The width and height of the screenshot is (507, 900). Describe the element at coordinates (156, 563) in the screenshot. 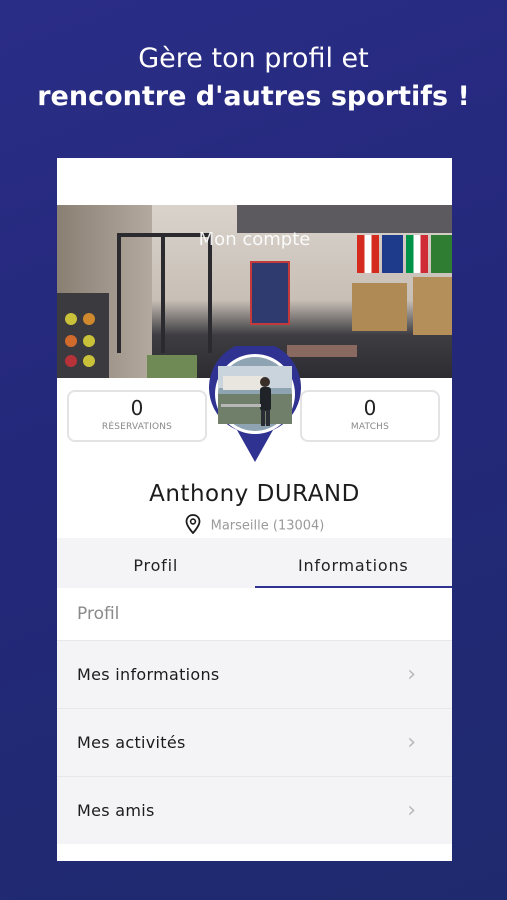

I see `tab-profil: Profil` at that location.